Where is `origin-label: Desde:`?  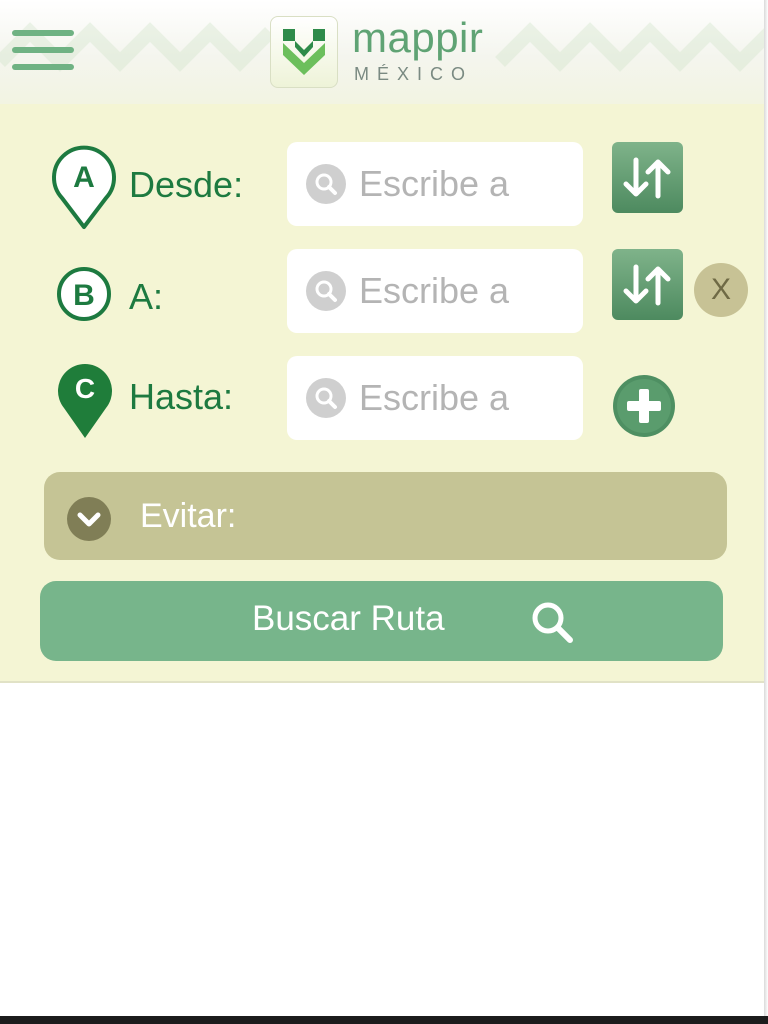
origin-label: Desde: is located at coordinates (186, 184).